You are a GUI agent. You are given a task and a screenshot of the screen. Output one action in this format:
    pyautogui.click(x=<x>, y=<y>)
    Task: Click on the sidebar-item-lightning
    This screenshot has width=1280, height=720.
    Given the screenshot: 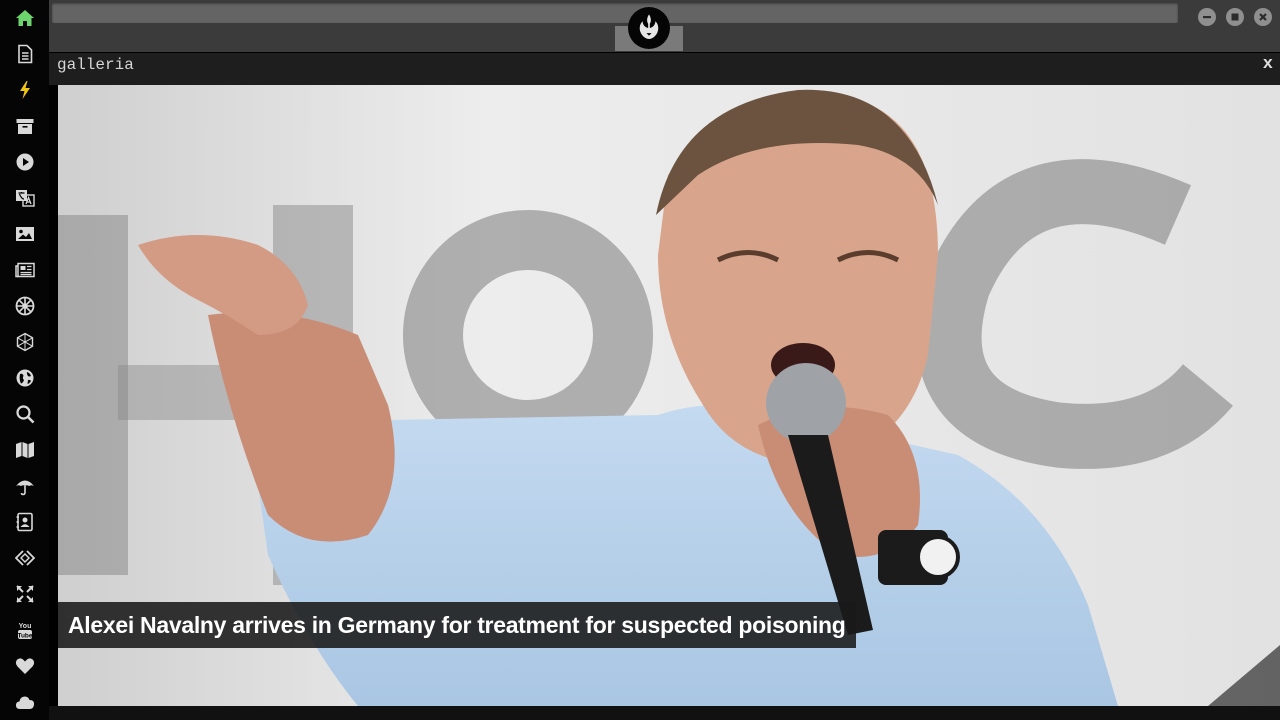 What is the action you would take?
    pyautogui.click(x=25, y=90)
    